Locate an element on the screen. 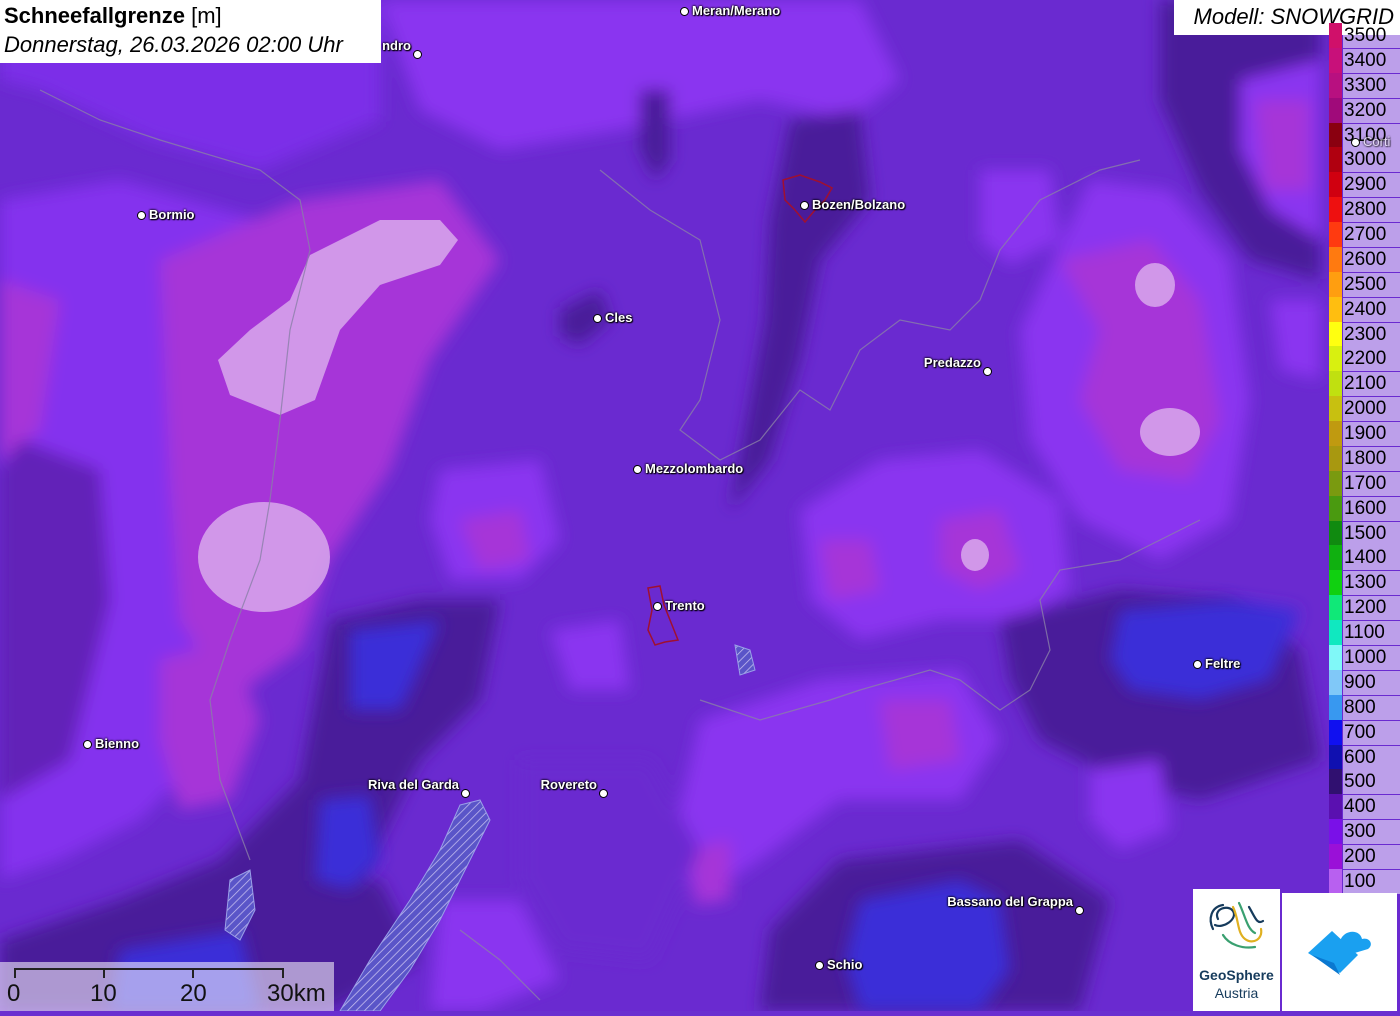  legend-label: 2700 is located at coordinates (1371, 235).